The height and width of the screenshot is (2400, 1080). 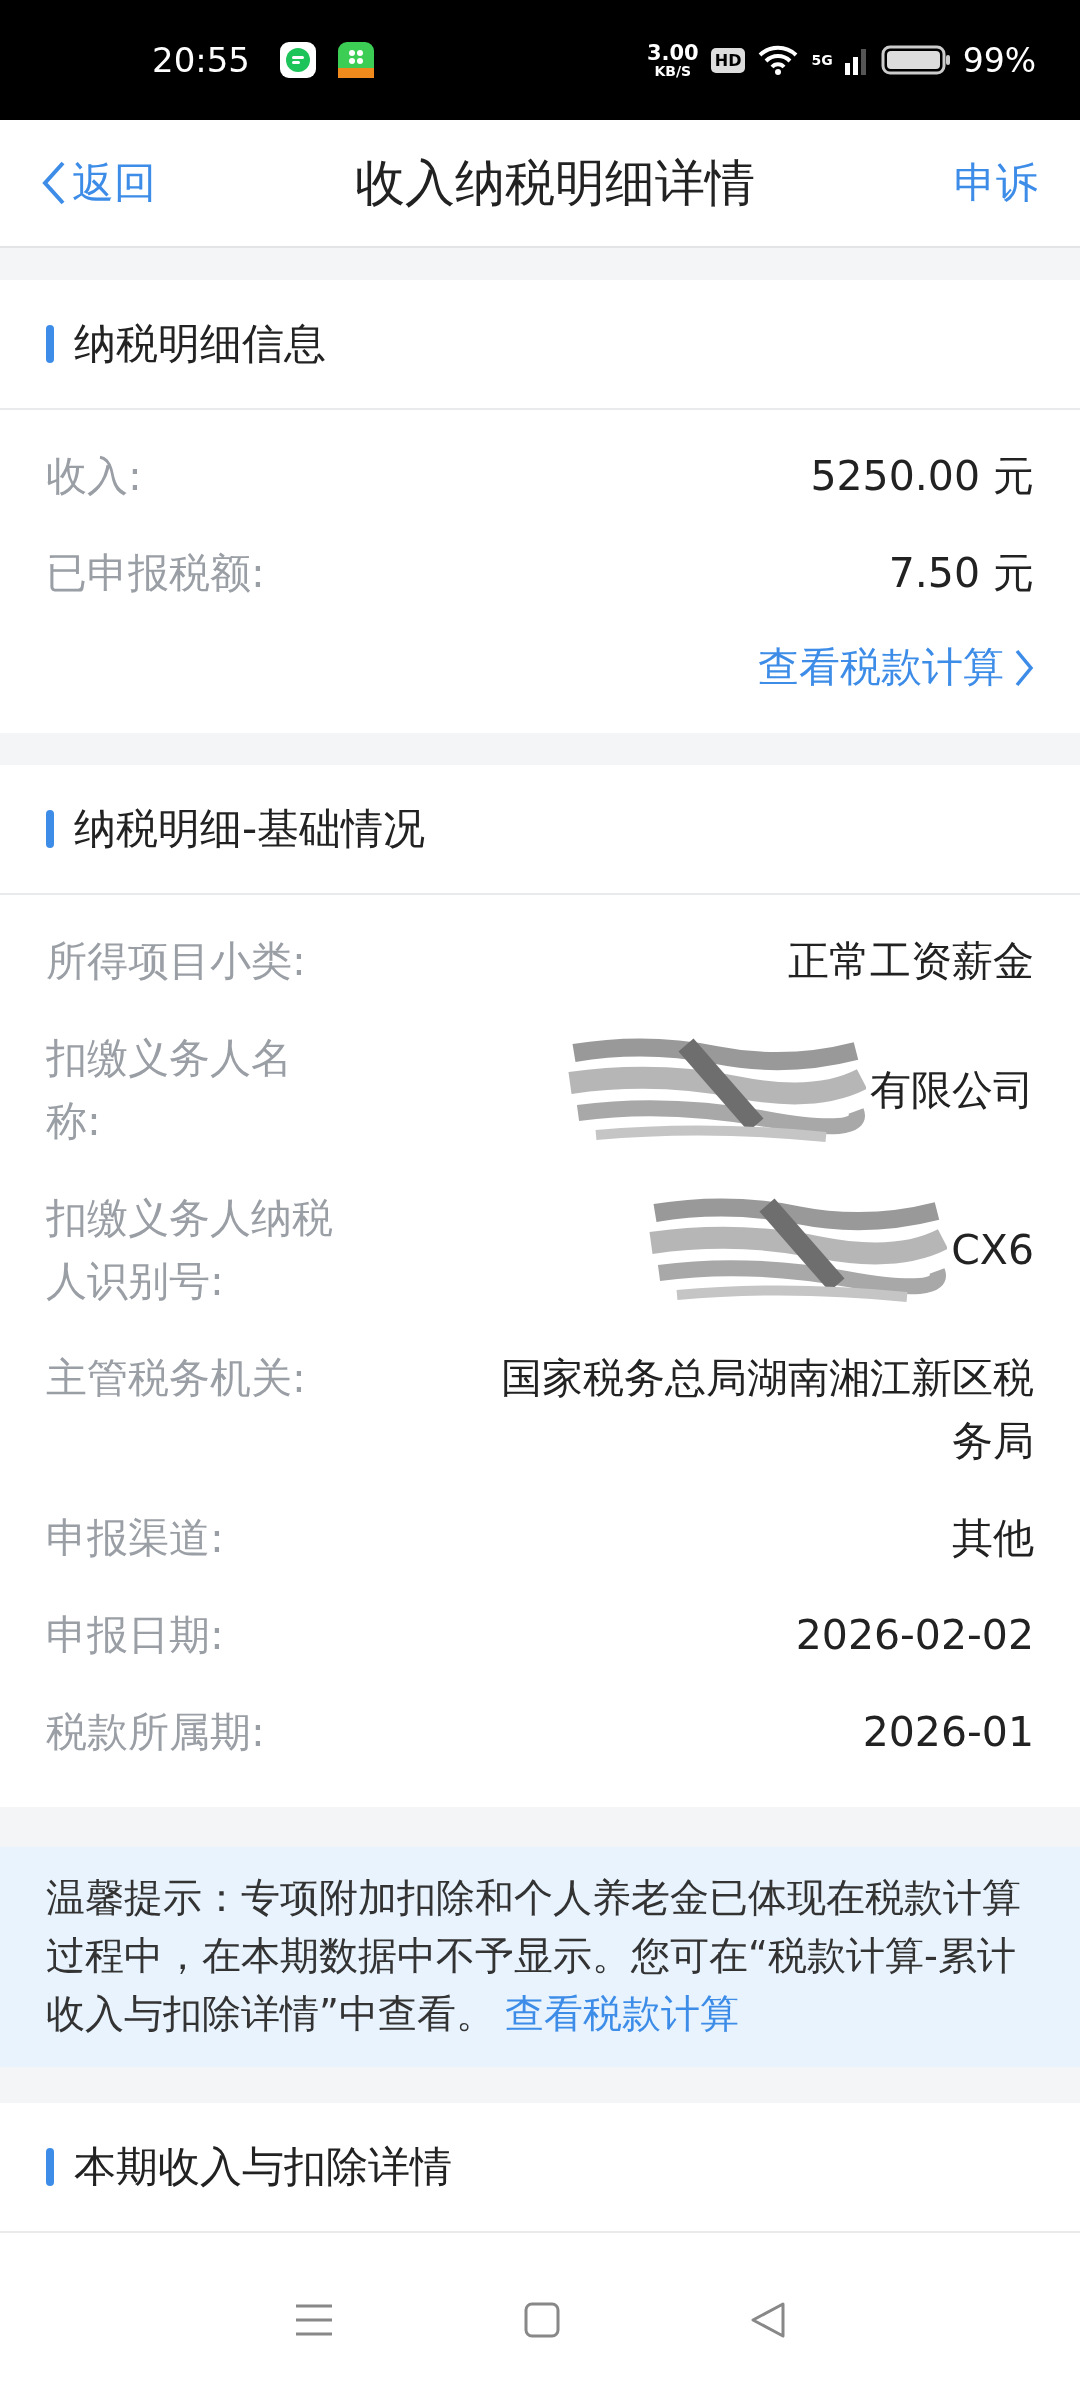 What do you see at coordinates (94, 476) in the screenshot?
I see `field-label: 收入:` at bounding box center [94, 476].